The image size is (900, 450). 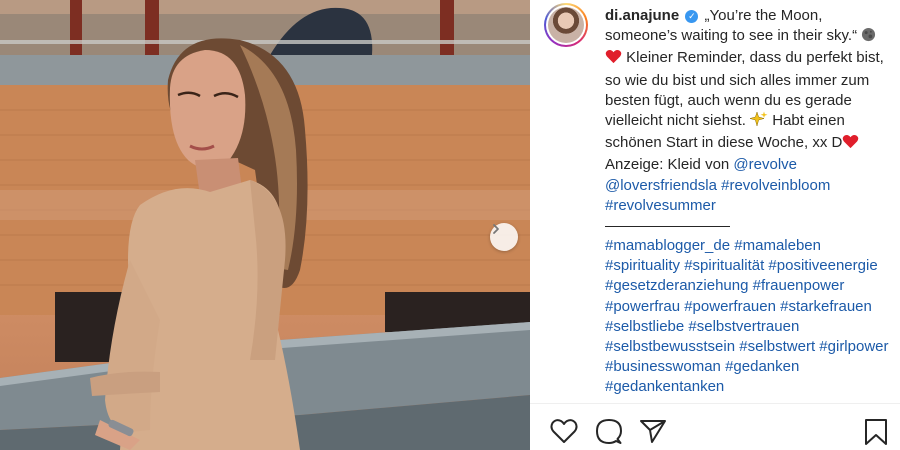 What do you see at coordinates (642, 15) in the screenshot?
I see `username-link: di.anajune` at bounding box center [642, 15].